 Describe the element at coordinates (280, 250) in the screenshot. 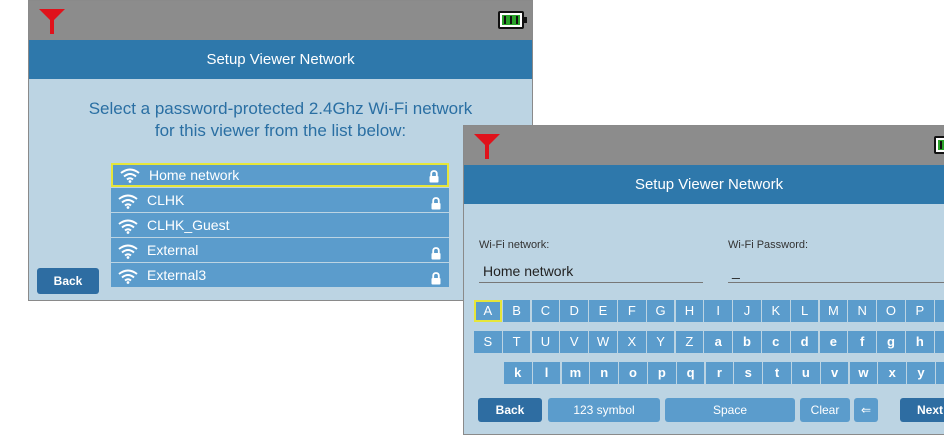

I see `network-item: External` at that location.